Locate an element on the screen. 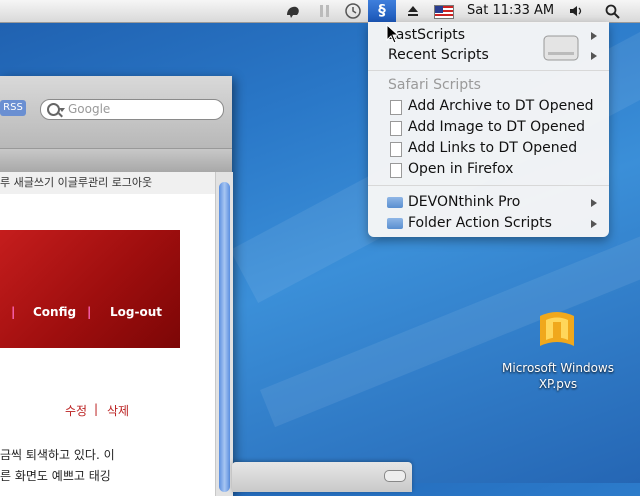  google-search-field: Google is located at coordinates (132, 109).